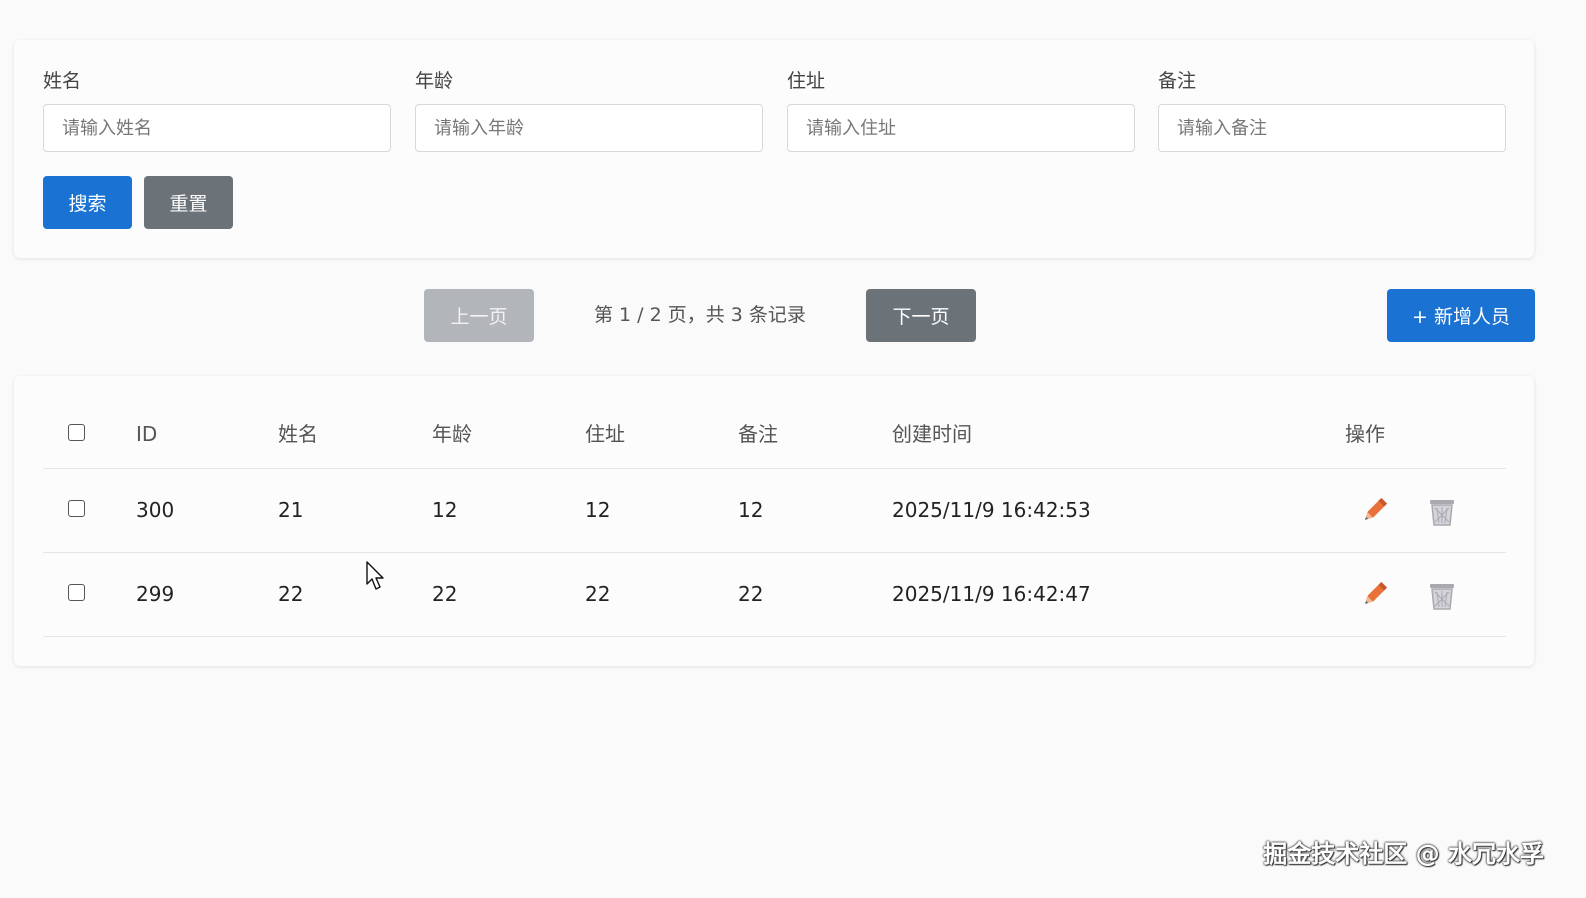  What do you see at coordinates (188, 202) in the screenshot?
I see `reset-button: 重置` at bounding box center [188, 202].